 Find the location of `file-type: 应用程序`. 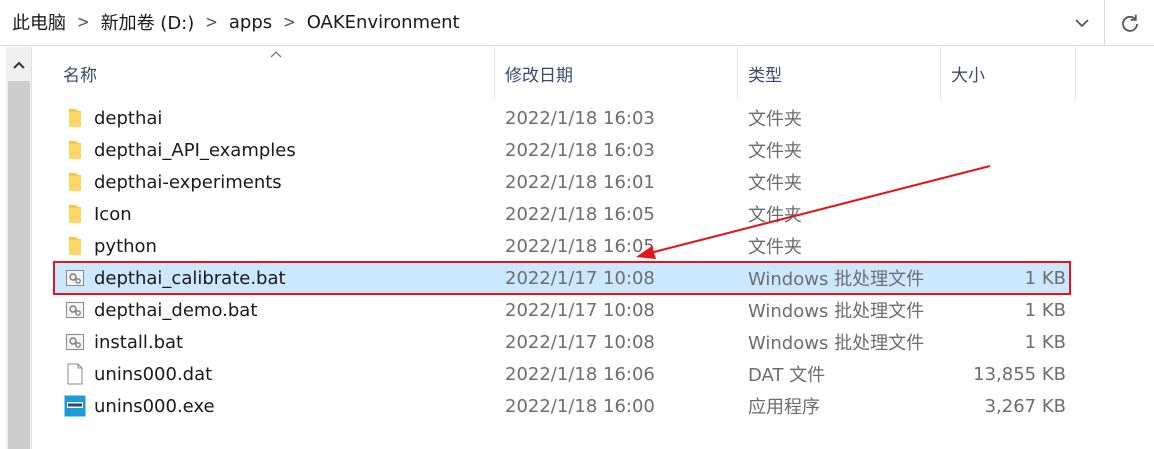

file-type: 应用程序 is located at coordinates (784, 407).